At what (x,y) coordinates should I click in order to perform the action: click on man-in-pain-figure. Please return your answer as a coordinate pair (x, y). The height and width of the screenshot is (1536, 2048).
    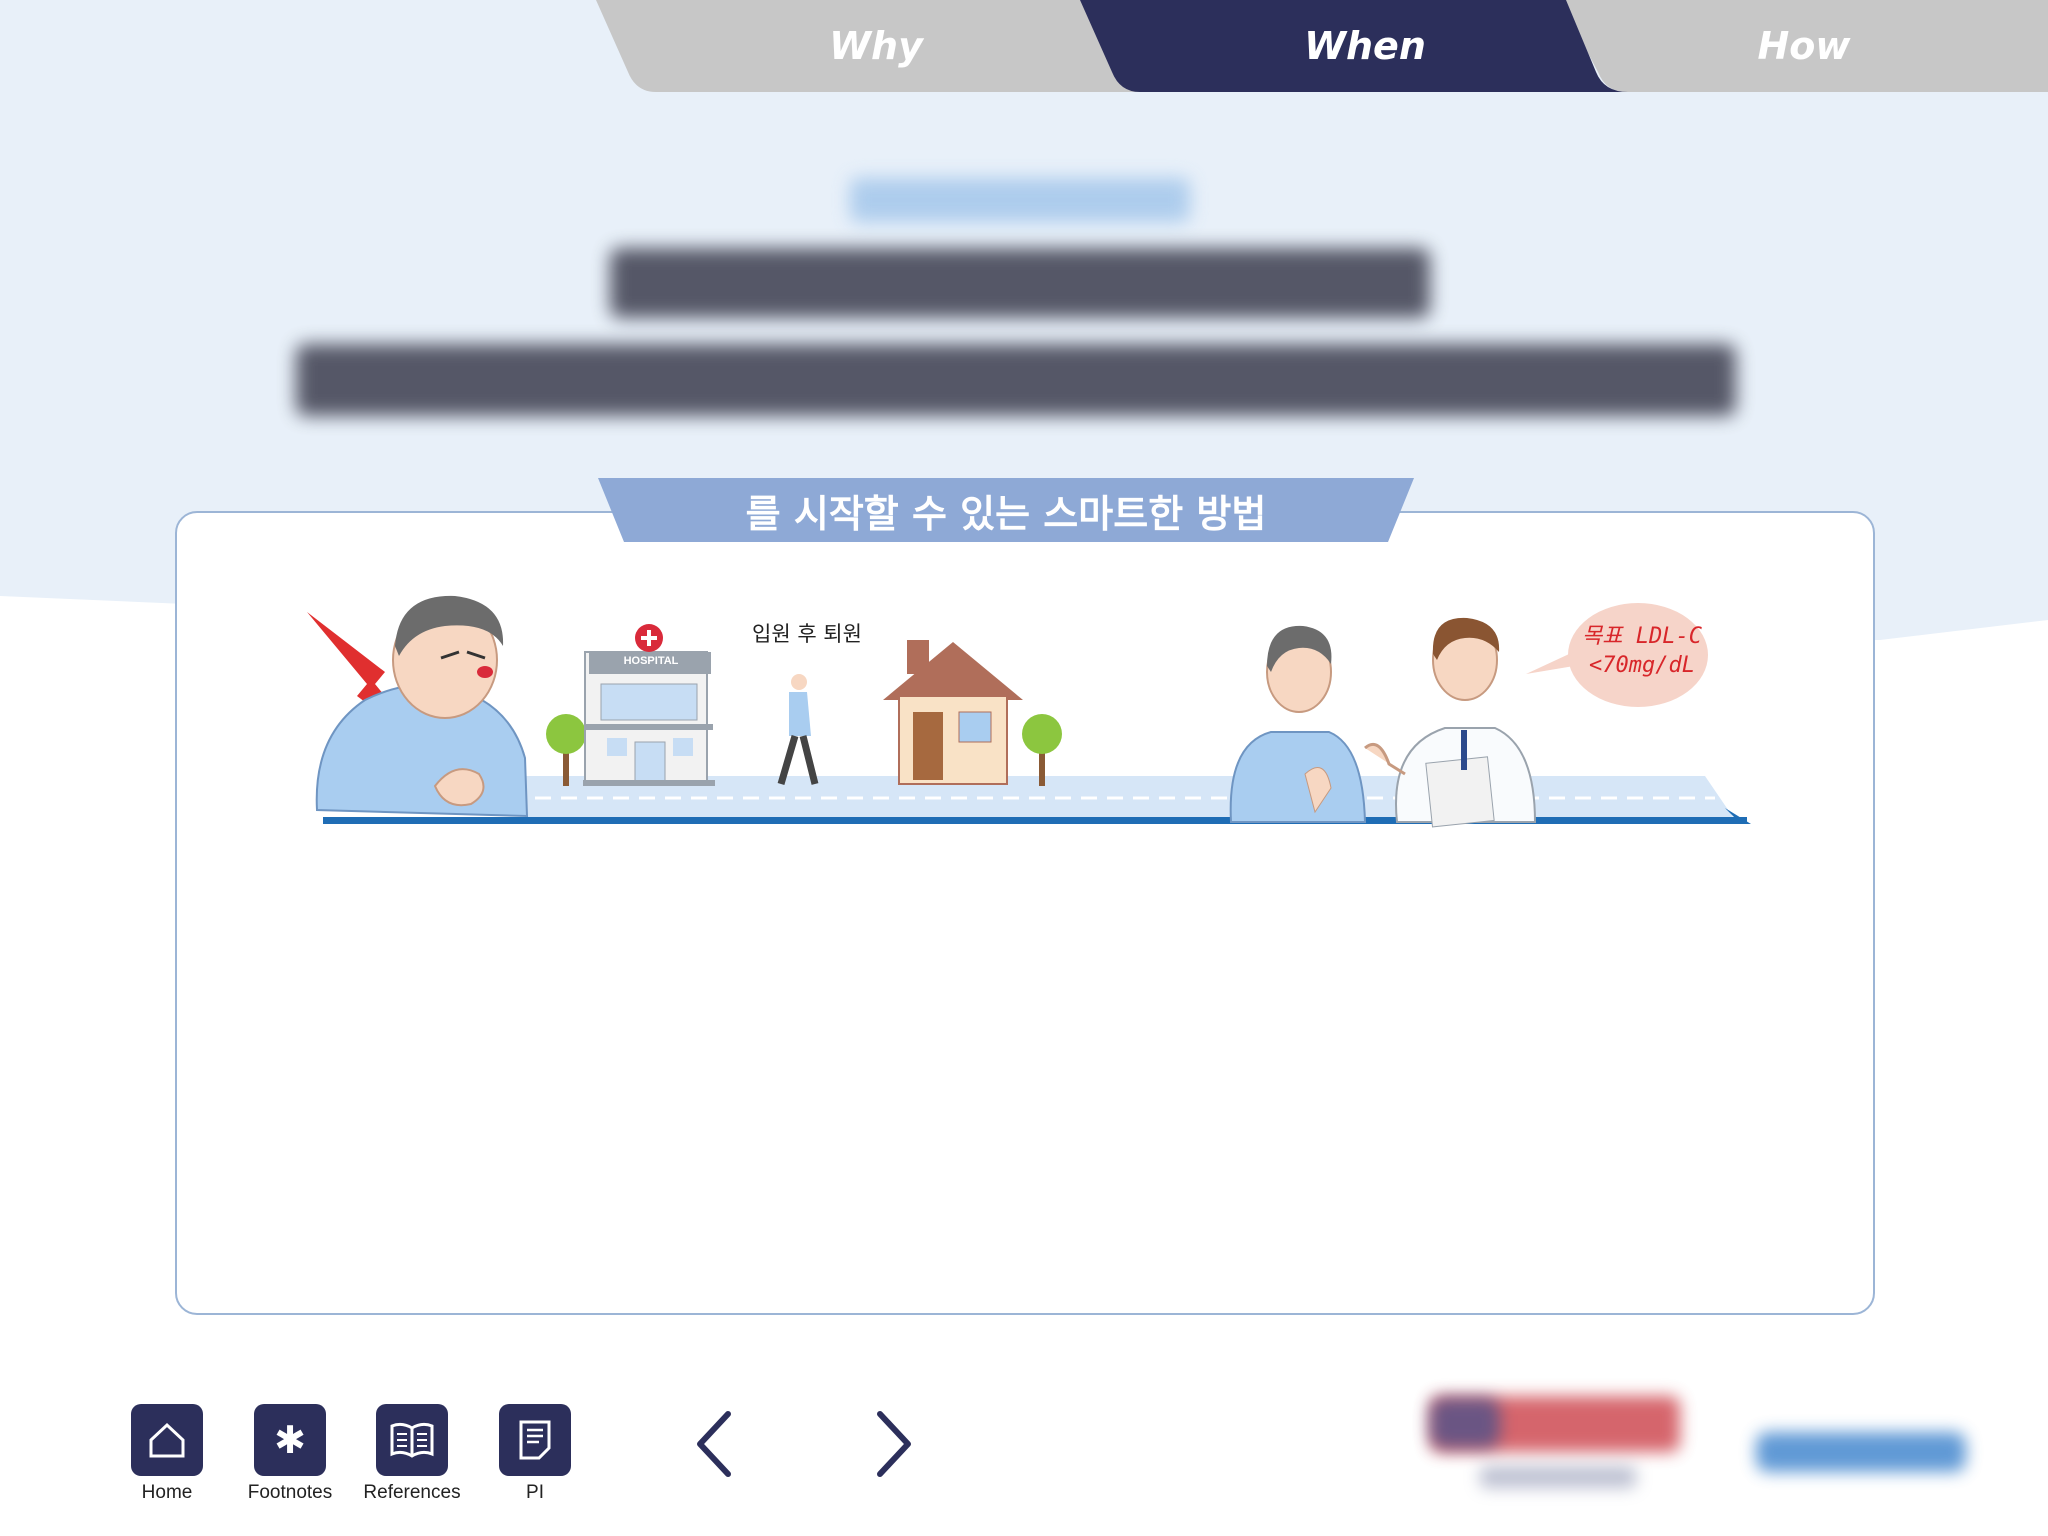
    Looking at the image, I should click on (422, 706).